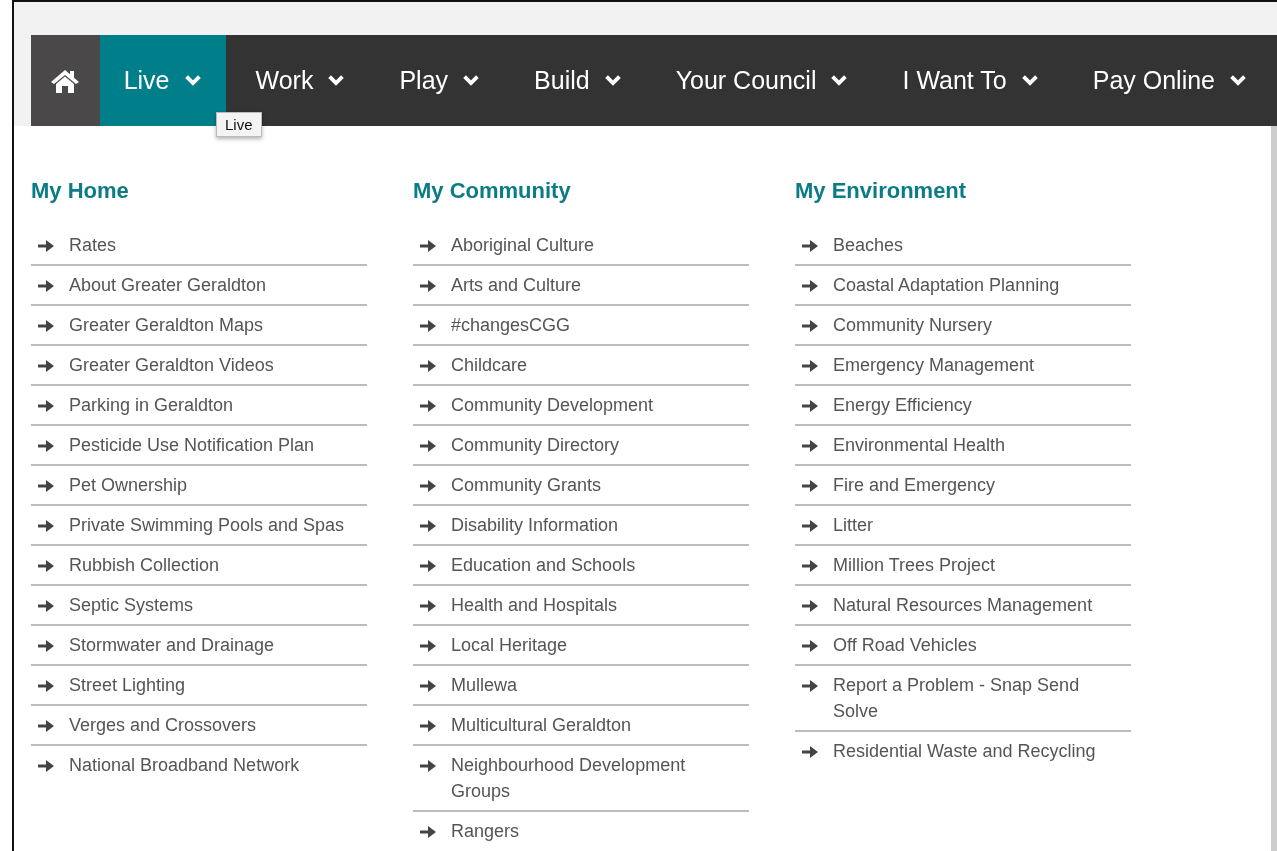 This screenshot has width=1277, height=851. What do you see at coordinates (963, 606) in the screenshot?
I see `menu-link: Natural Resources Management` at bounding box center [963, 606].